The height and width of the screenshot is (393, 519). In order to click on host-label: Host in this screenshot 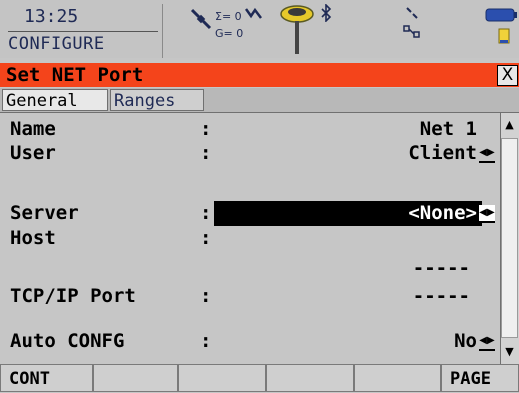, I will do `click(33, 238)`.